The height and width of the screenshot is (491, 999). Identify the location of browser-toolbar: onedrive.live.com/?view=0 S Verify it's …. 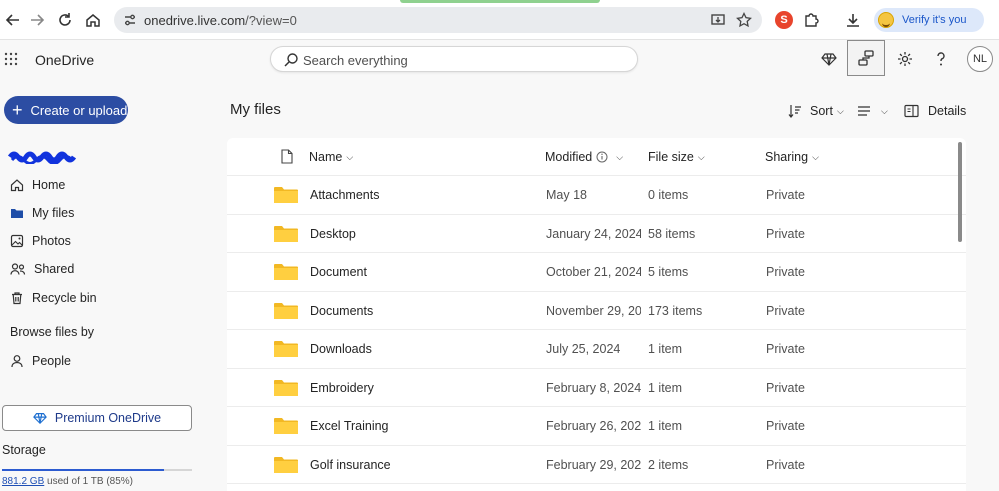
(499, 20).